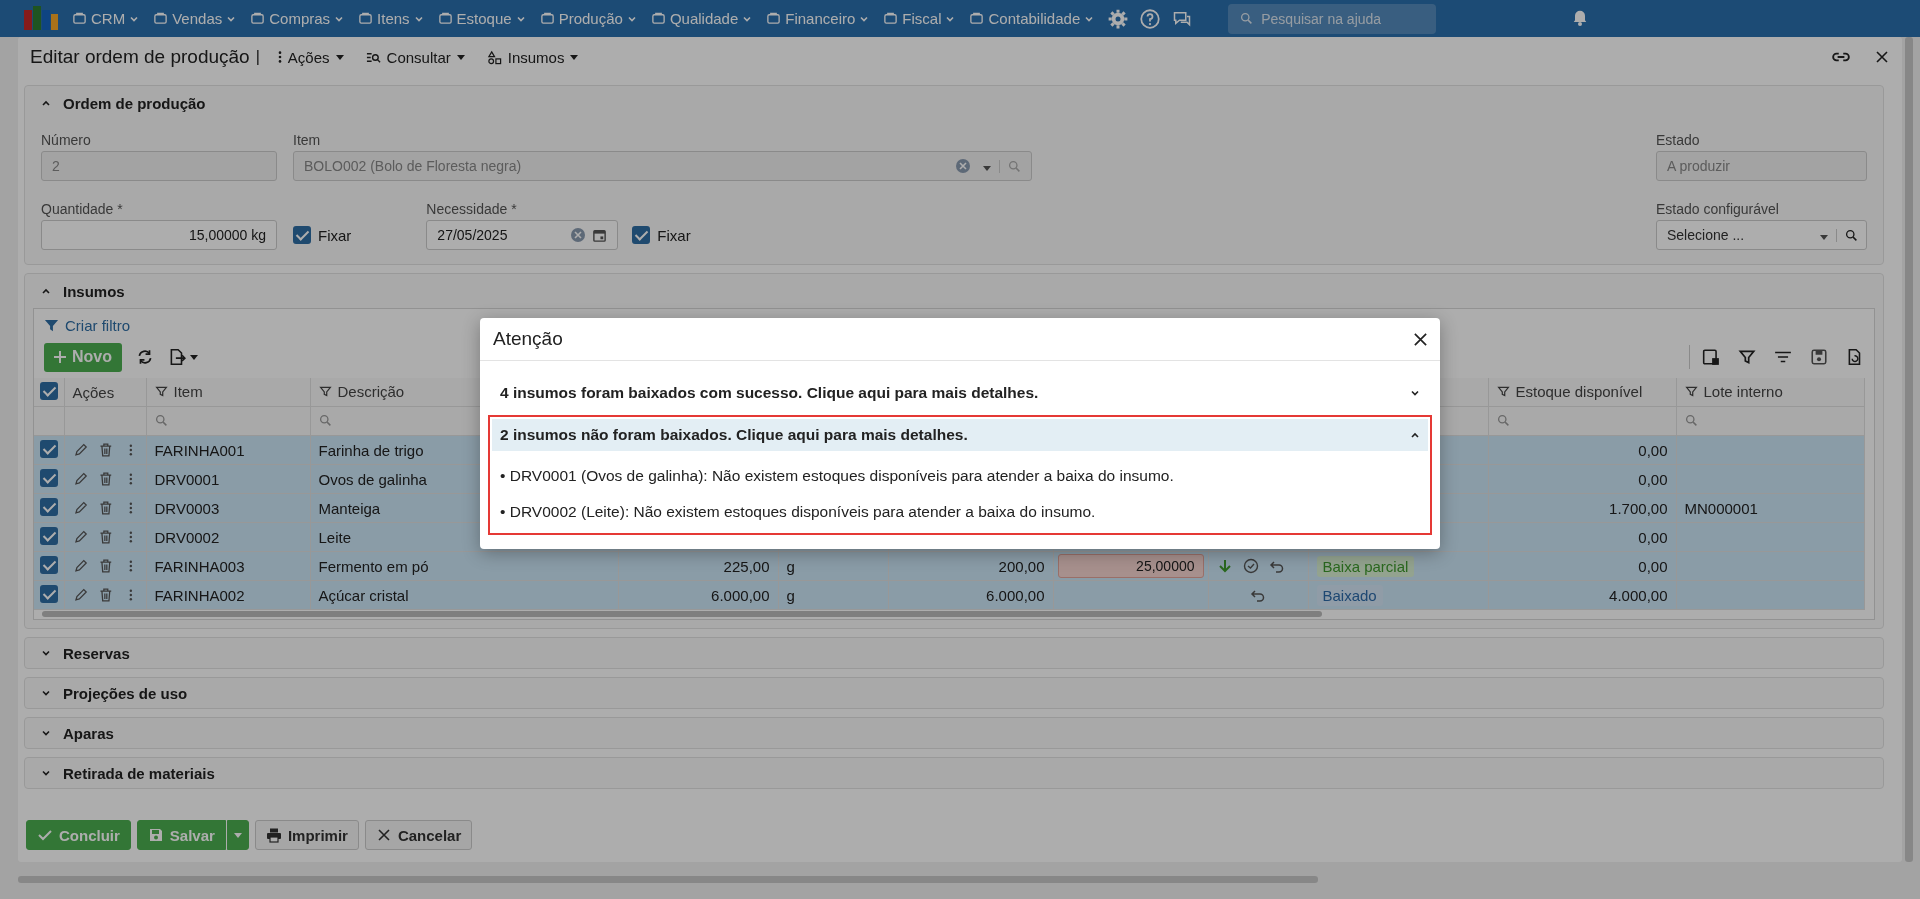 This screenshot has width=1920, height=899. Describe the element at coordinates (960, 393) in the screenshot. I see `accordion-header: 4 insumos foram baixados com sucesso. Clique aqui para mais detalhes.` at that location.